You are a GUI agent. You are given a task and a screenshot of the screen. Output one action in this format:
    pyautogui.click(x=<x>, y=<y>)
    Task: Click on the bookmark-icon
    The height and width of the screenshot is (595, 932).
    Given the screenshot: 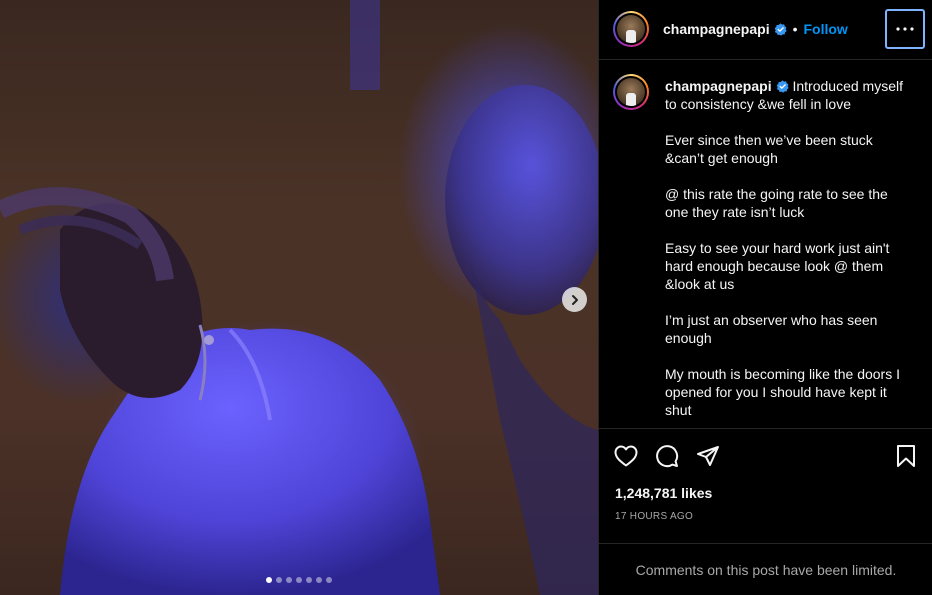 What is the action you would take?
    pyautogui.click(x=906, y=456)
    